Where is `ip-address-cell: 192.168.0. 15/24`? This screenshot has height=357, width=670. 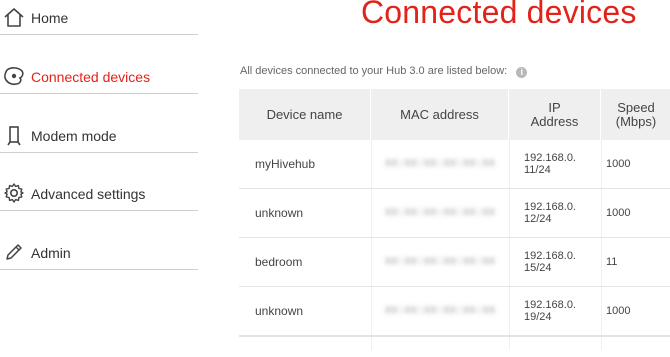
ip-address-cell: 192.168.0. 15/24 is located at coordinates (550, 262).